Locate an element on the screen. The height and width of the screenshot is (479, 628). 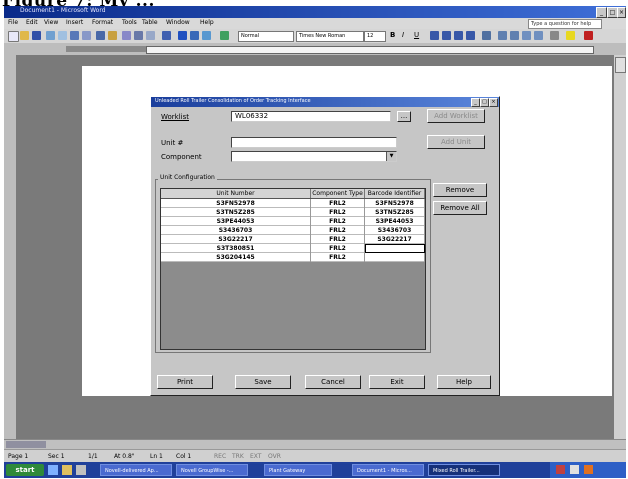
dialog-close-button: × is located at coordinates (493, 102).